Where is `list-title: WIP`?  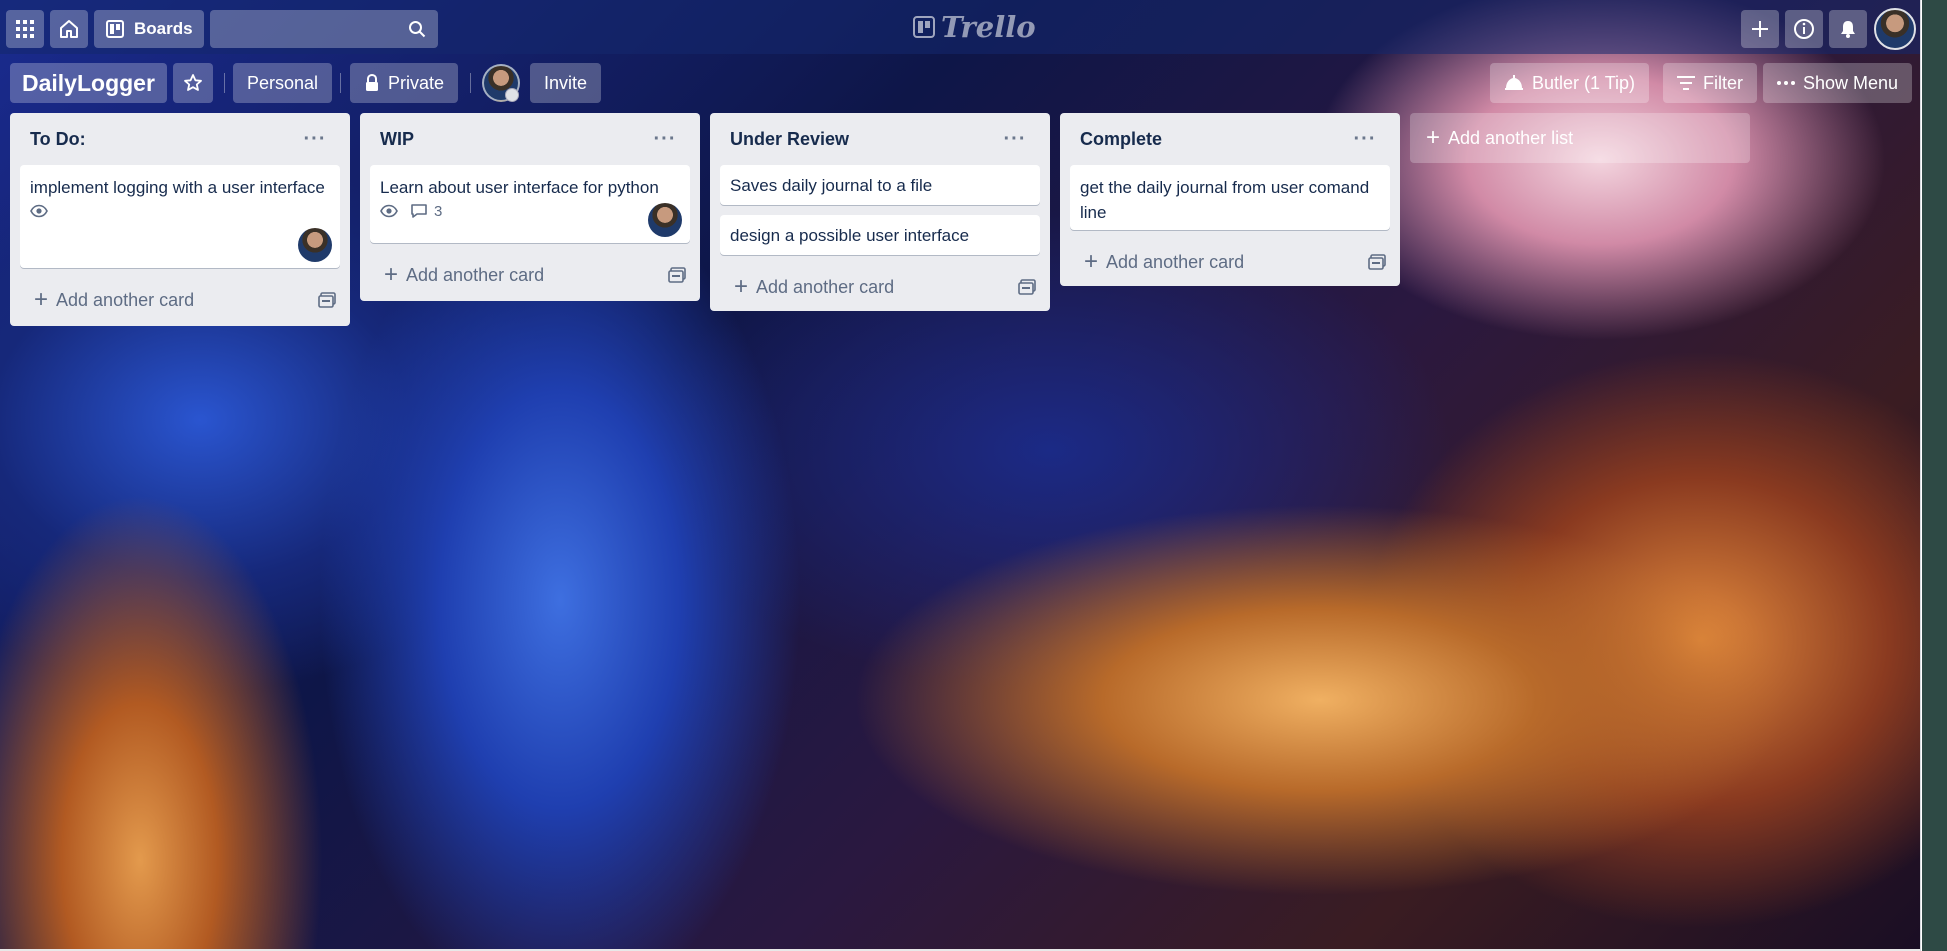 list-title: WIP is located at coordinates (397, 139).